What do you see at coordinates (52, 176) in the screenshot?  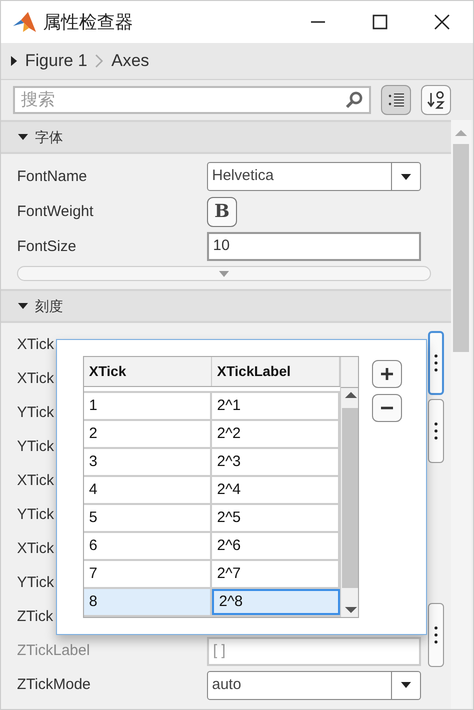 I see `property-label: FontName` at bounding box center [52, 176].